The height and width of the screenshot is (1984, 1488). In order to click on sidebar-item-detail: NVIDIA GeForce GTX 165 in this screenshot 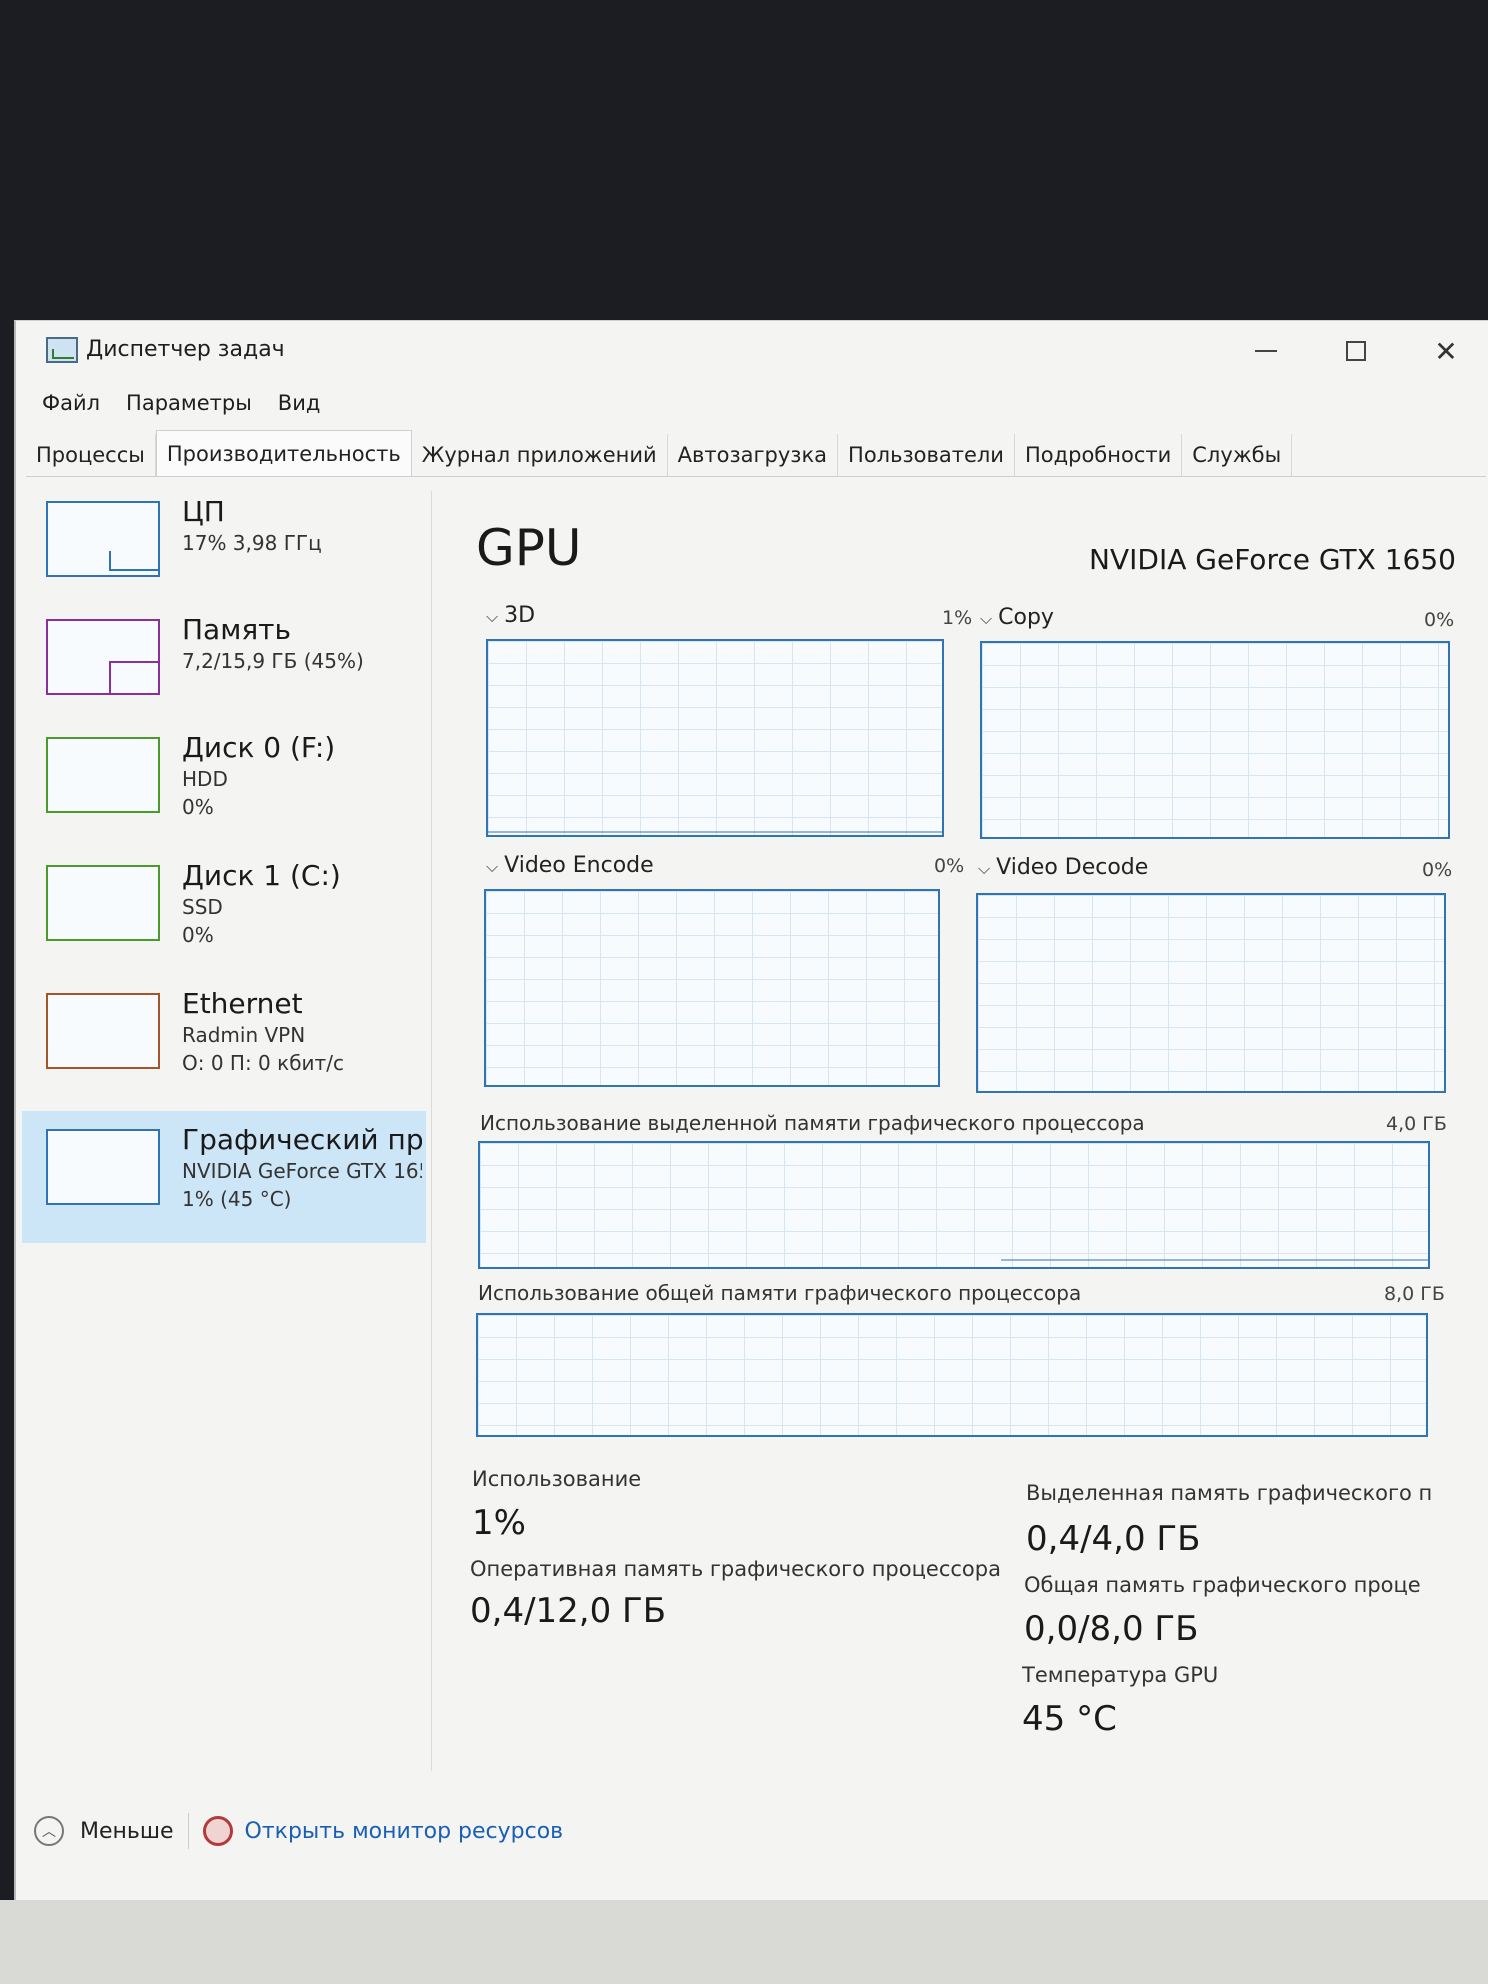, I will do `click(302, 1171)`.